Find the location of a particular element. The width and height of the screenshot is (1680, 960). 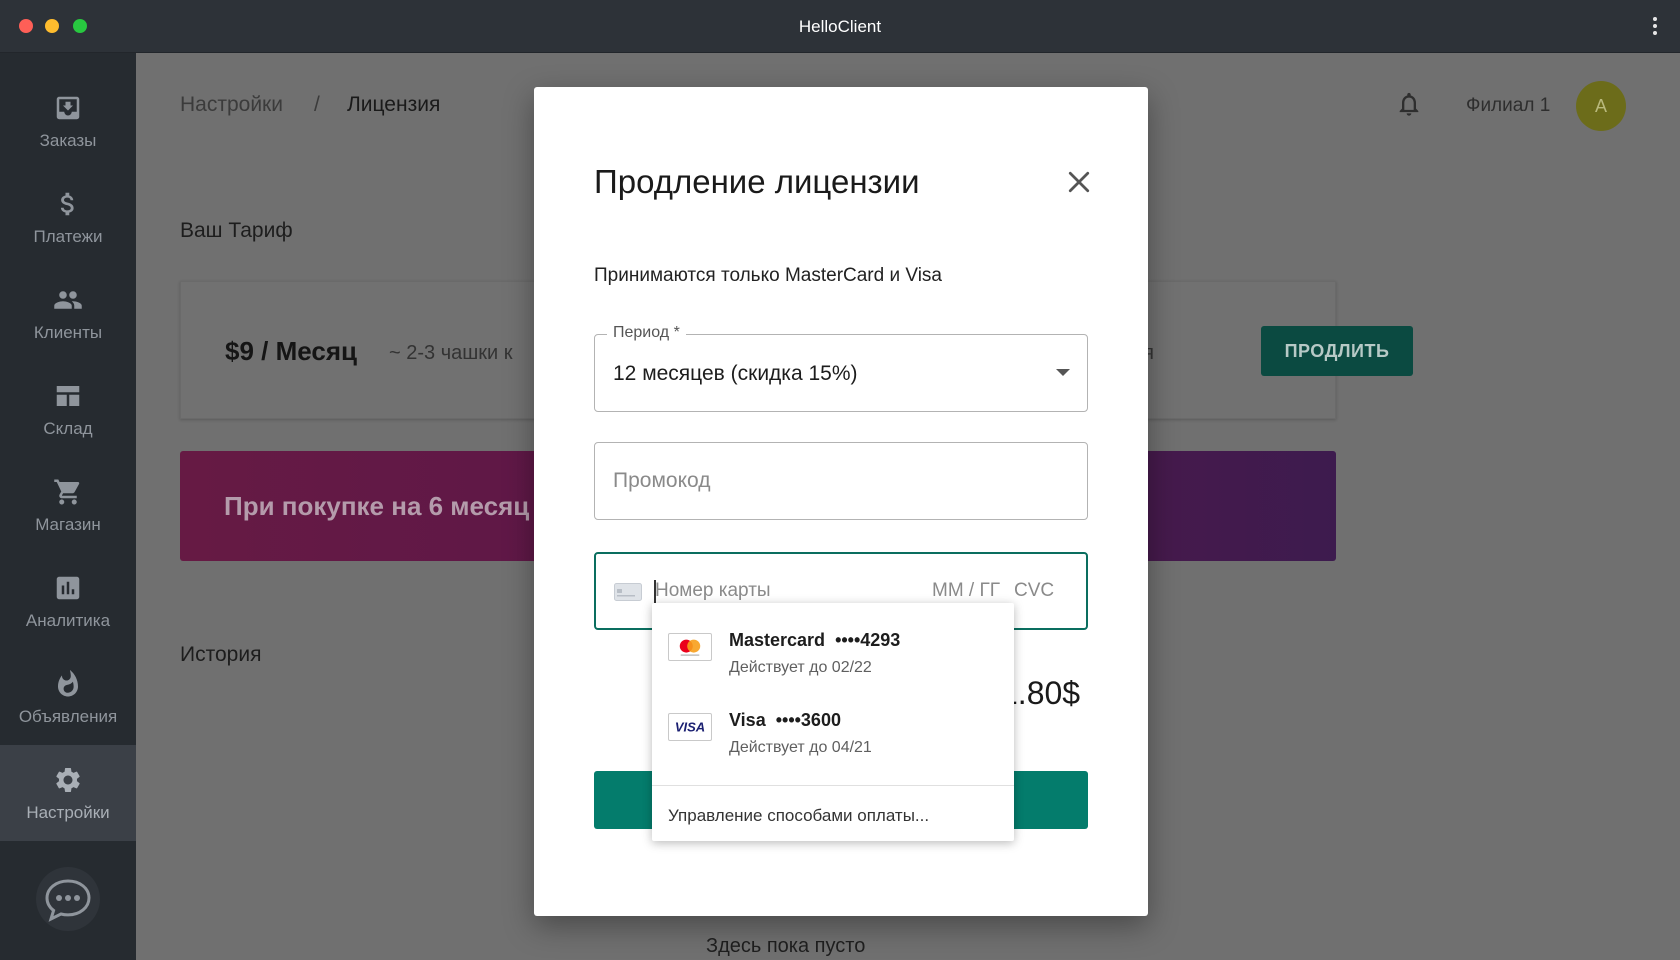

avatar: A is located at coordinates (1601, 106).